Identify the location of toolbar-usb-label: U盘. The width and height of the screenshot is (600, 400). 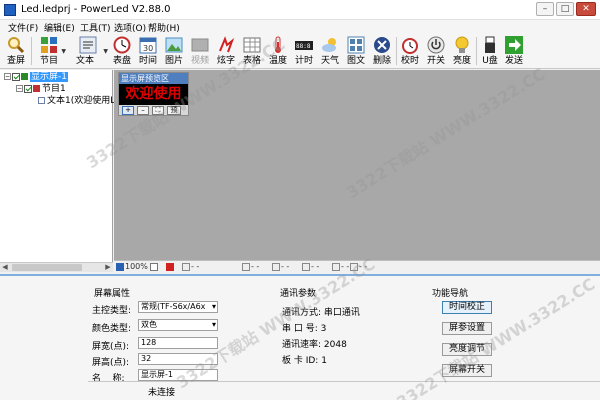
(490, 61).